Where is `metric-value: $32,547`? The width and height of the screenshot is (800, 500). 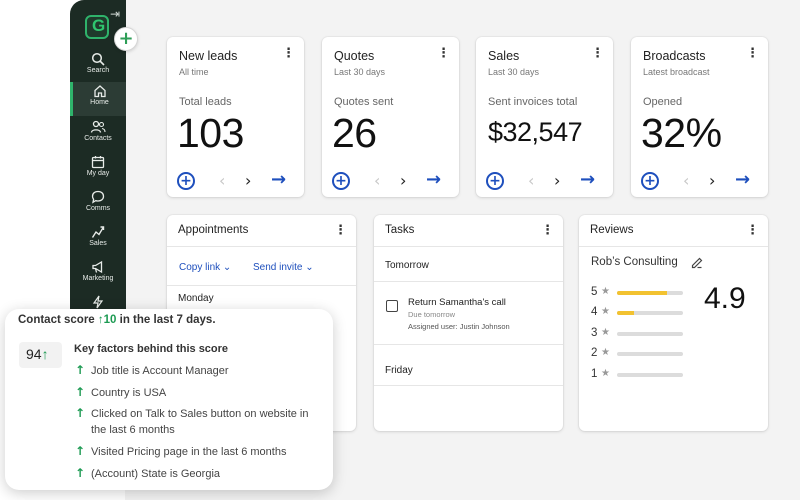
metric-value: $32,547 is located at coordinates (535, 132).